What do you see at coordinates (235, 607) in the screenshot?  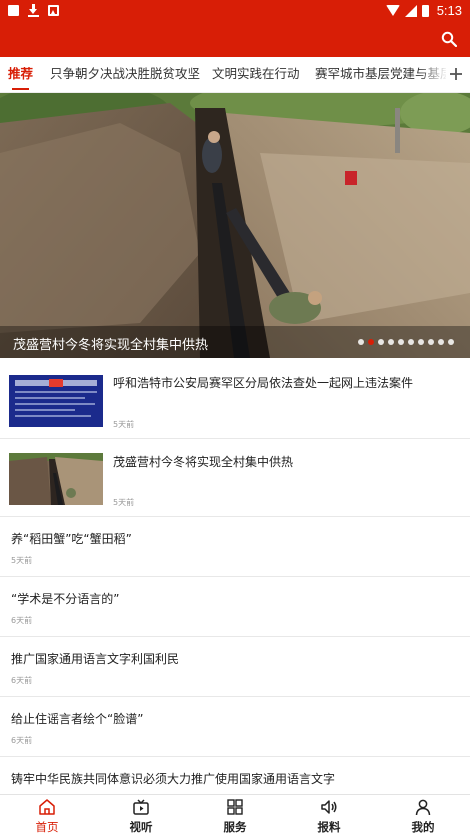 I see `news-item: “学术是不分语言的” 6天前` at bounding box center [235, 607].